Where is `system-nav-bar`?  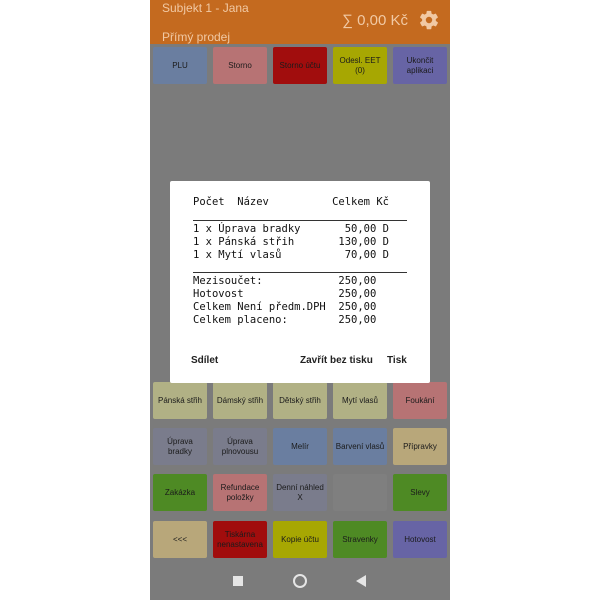
system-nav-bar is located at coordinates (300, 581).